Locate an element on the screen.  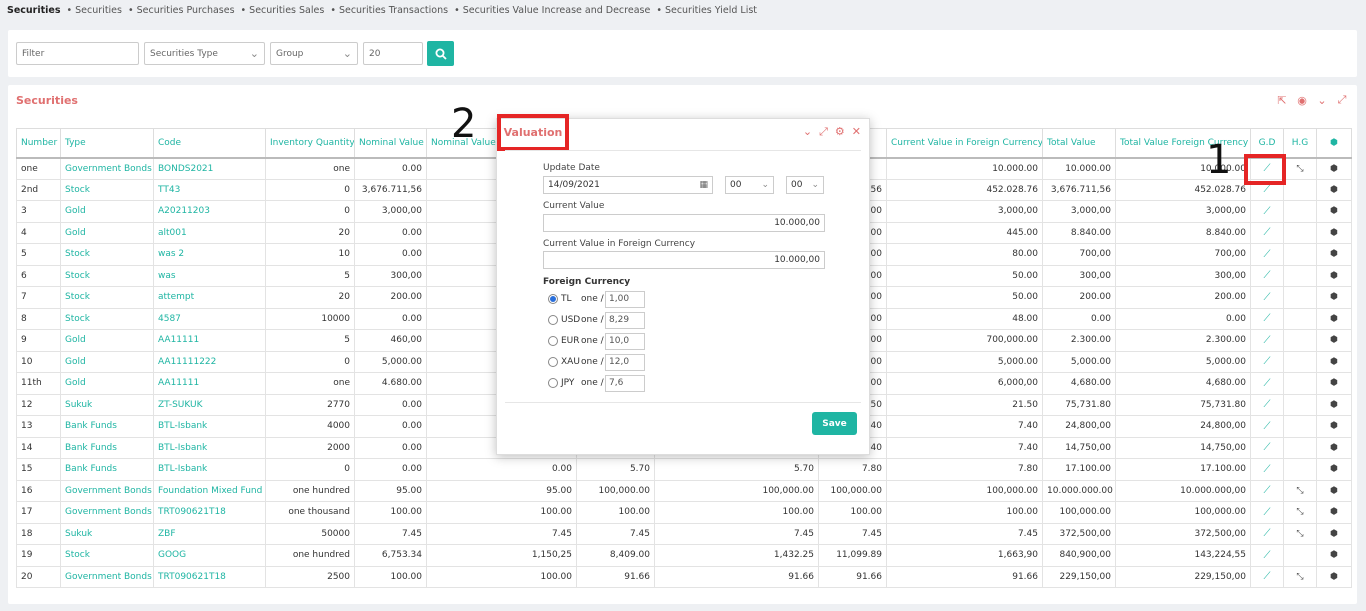
save-button: Save is located at coordinates (834, 423).